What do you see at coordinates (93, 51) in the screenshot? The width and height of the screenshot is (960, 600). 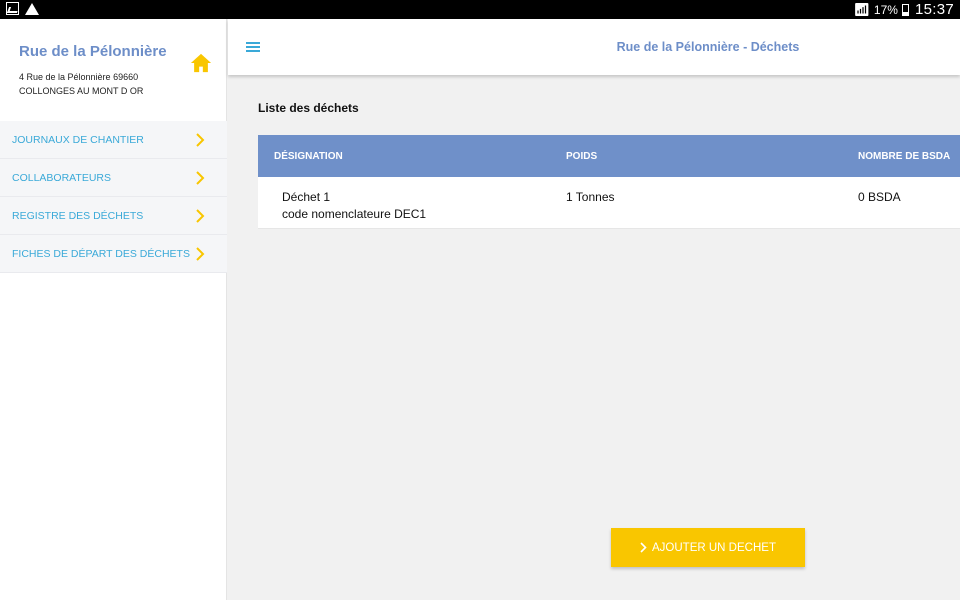 I see `site-title: Rue de la Pélonnière` at bounding box center [93, 51].